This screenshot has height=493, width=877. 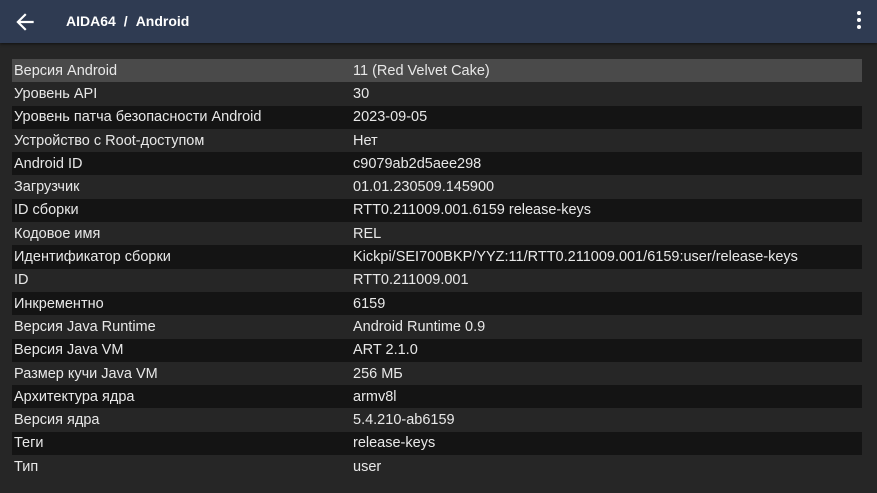 I want to click on back-button, so click(x=25, y=22).